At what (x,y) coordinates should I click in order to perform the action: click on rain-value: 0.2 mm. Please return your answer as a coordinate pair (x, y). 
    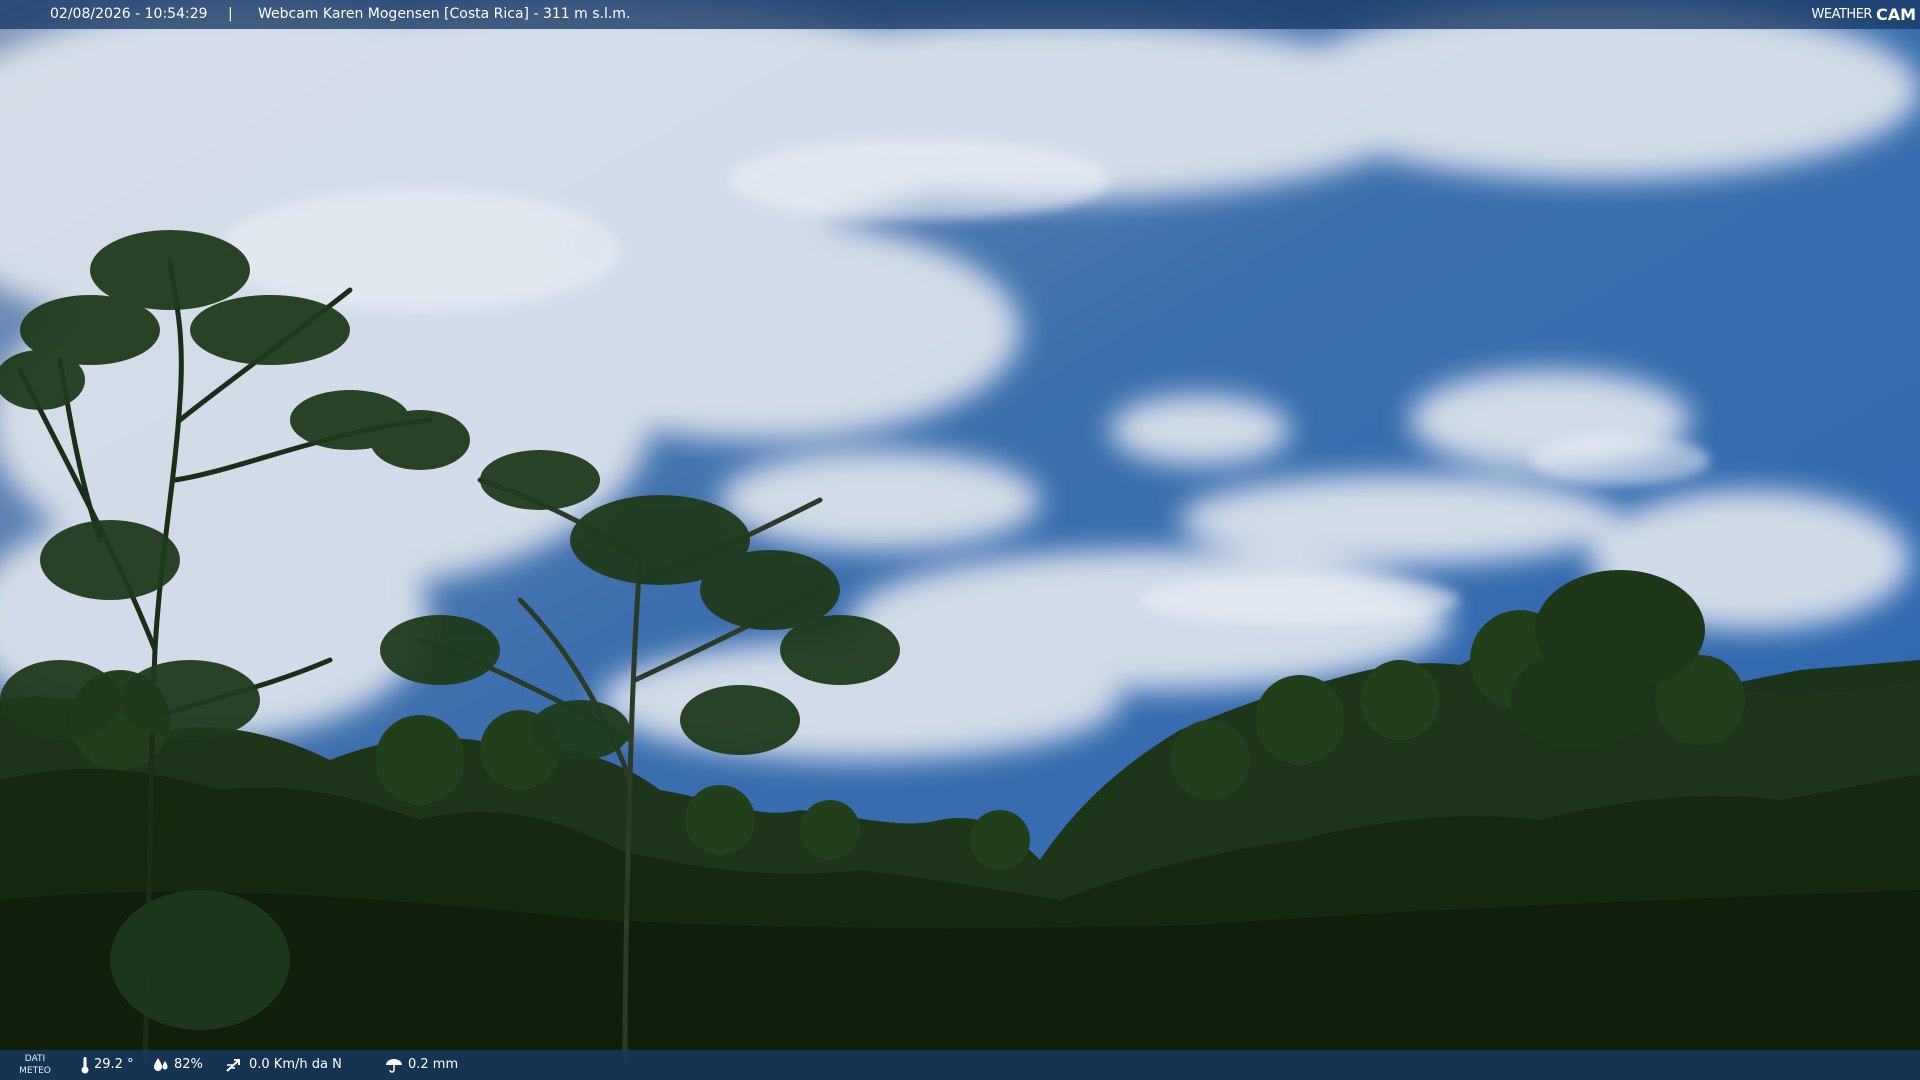
    Looking at the image, I should click on (433, 1064).